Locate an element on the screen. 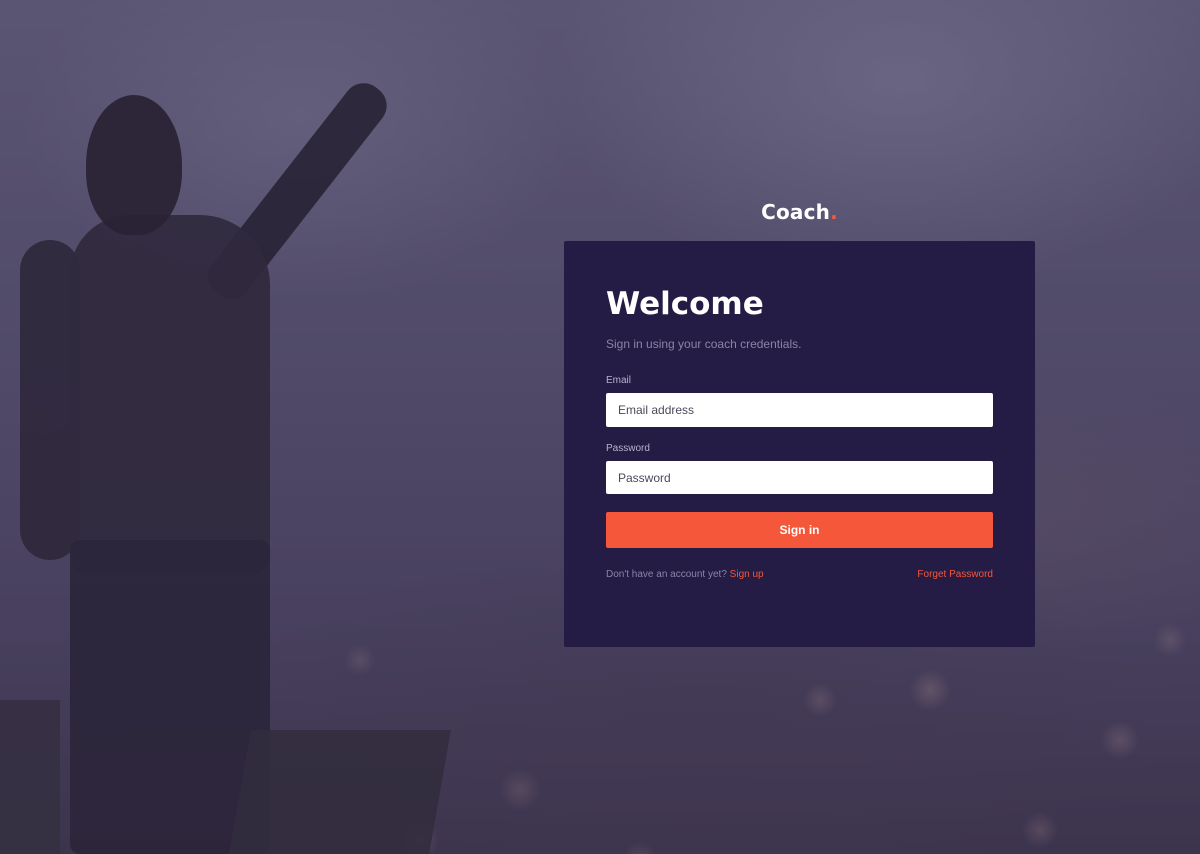 The image size is (1200, 854). sign-in-button: Sign in is located at coordinates (799, 530).